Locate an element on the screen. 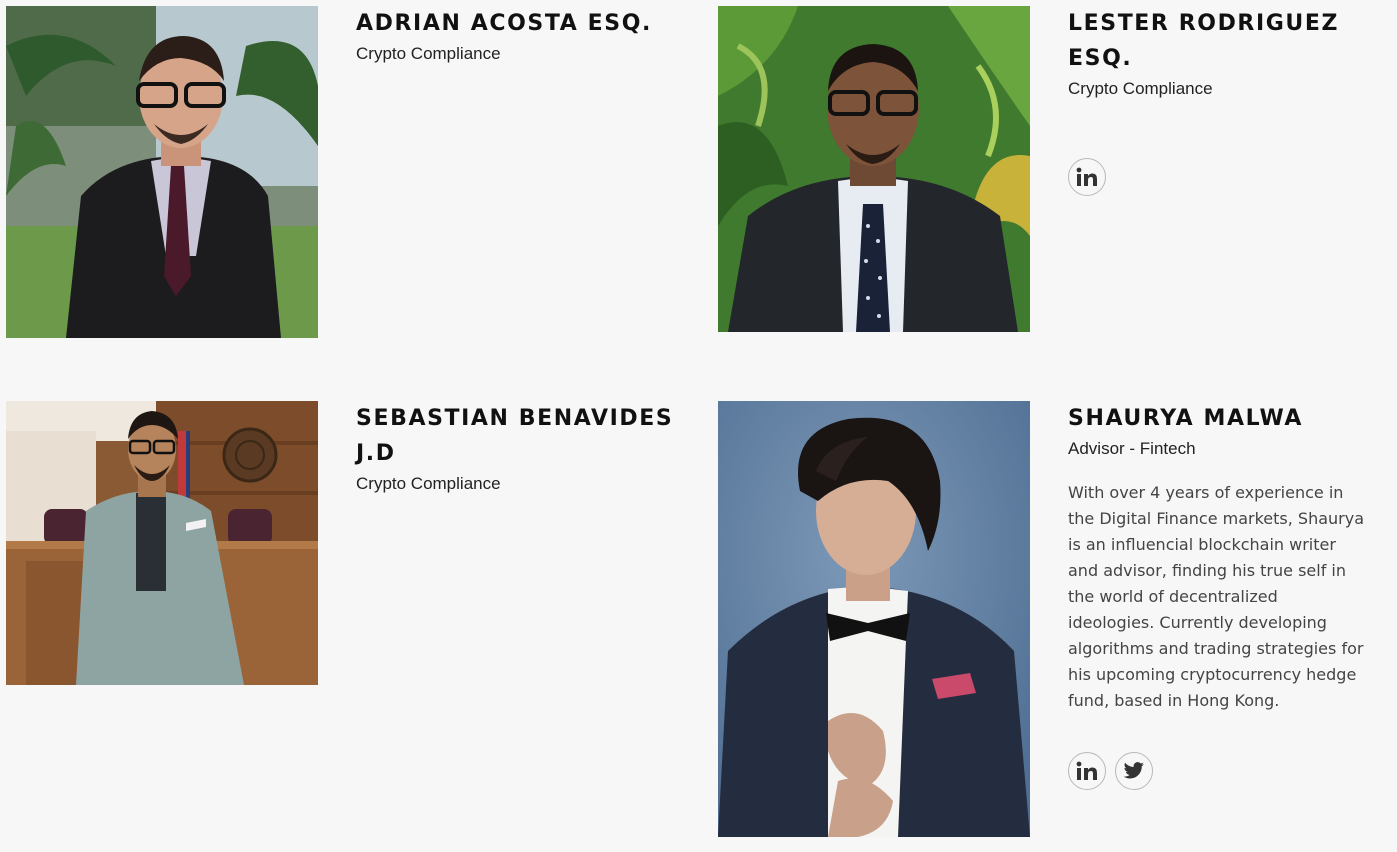 Image resolution: width=1397 pixels, height=852 pixels. bio-line: fund, based in Hong Kong. is located at coordinates (1174, 700).